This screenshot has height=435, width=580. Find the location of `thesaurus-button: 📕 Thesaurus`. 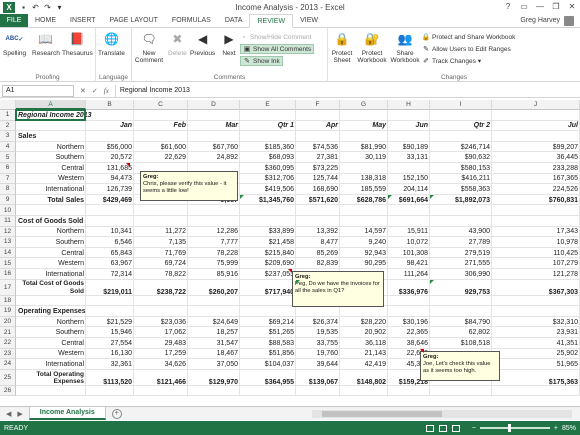

thesaurus-button: 📕 Thesaurus is located at coordinates (77, 43).